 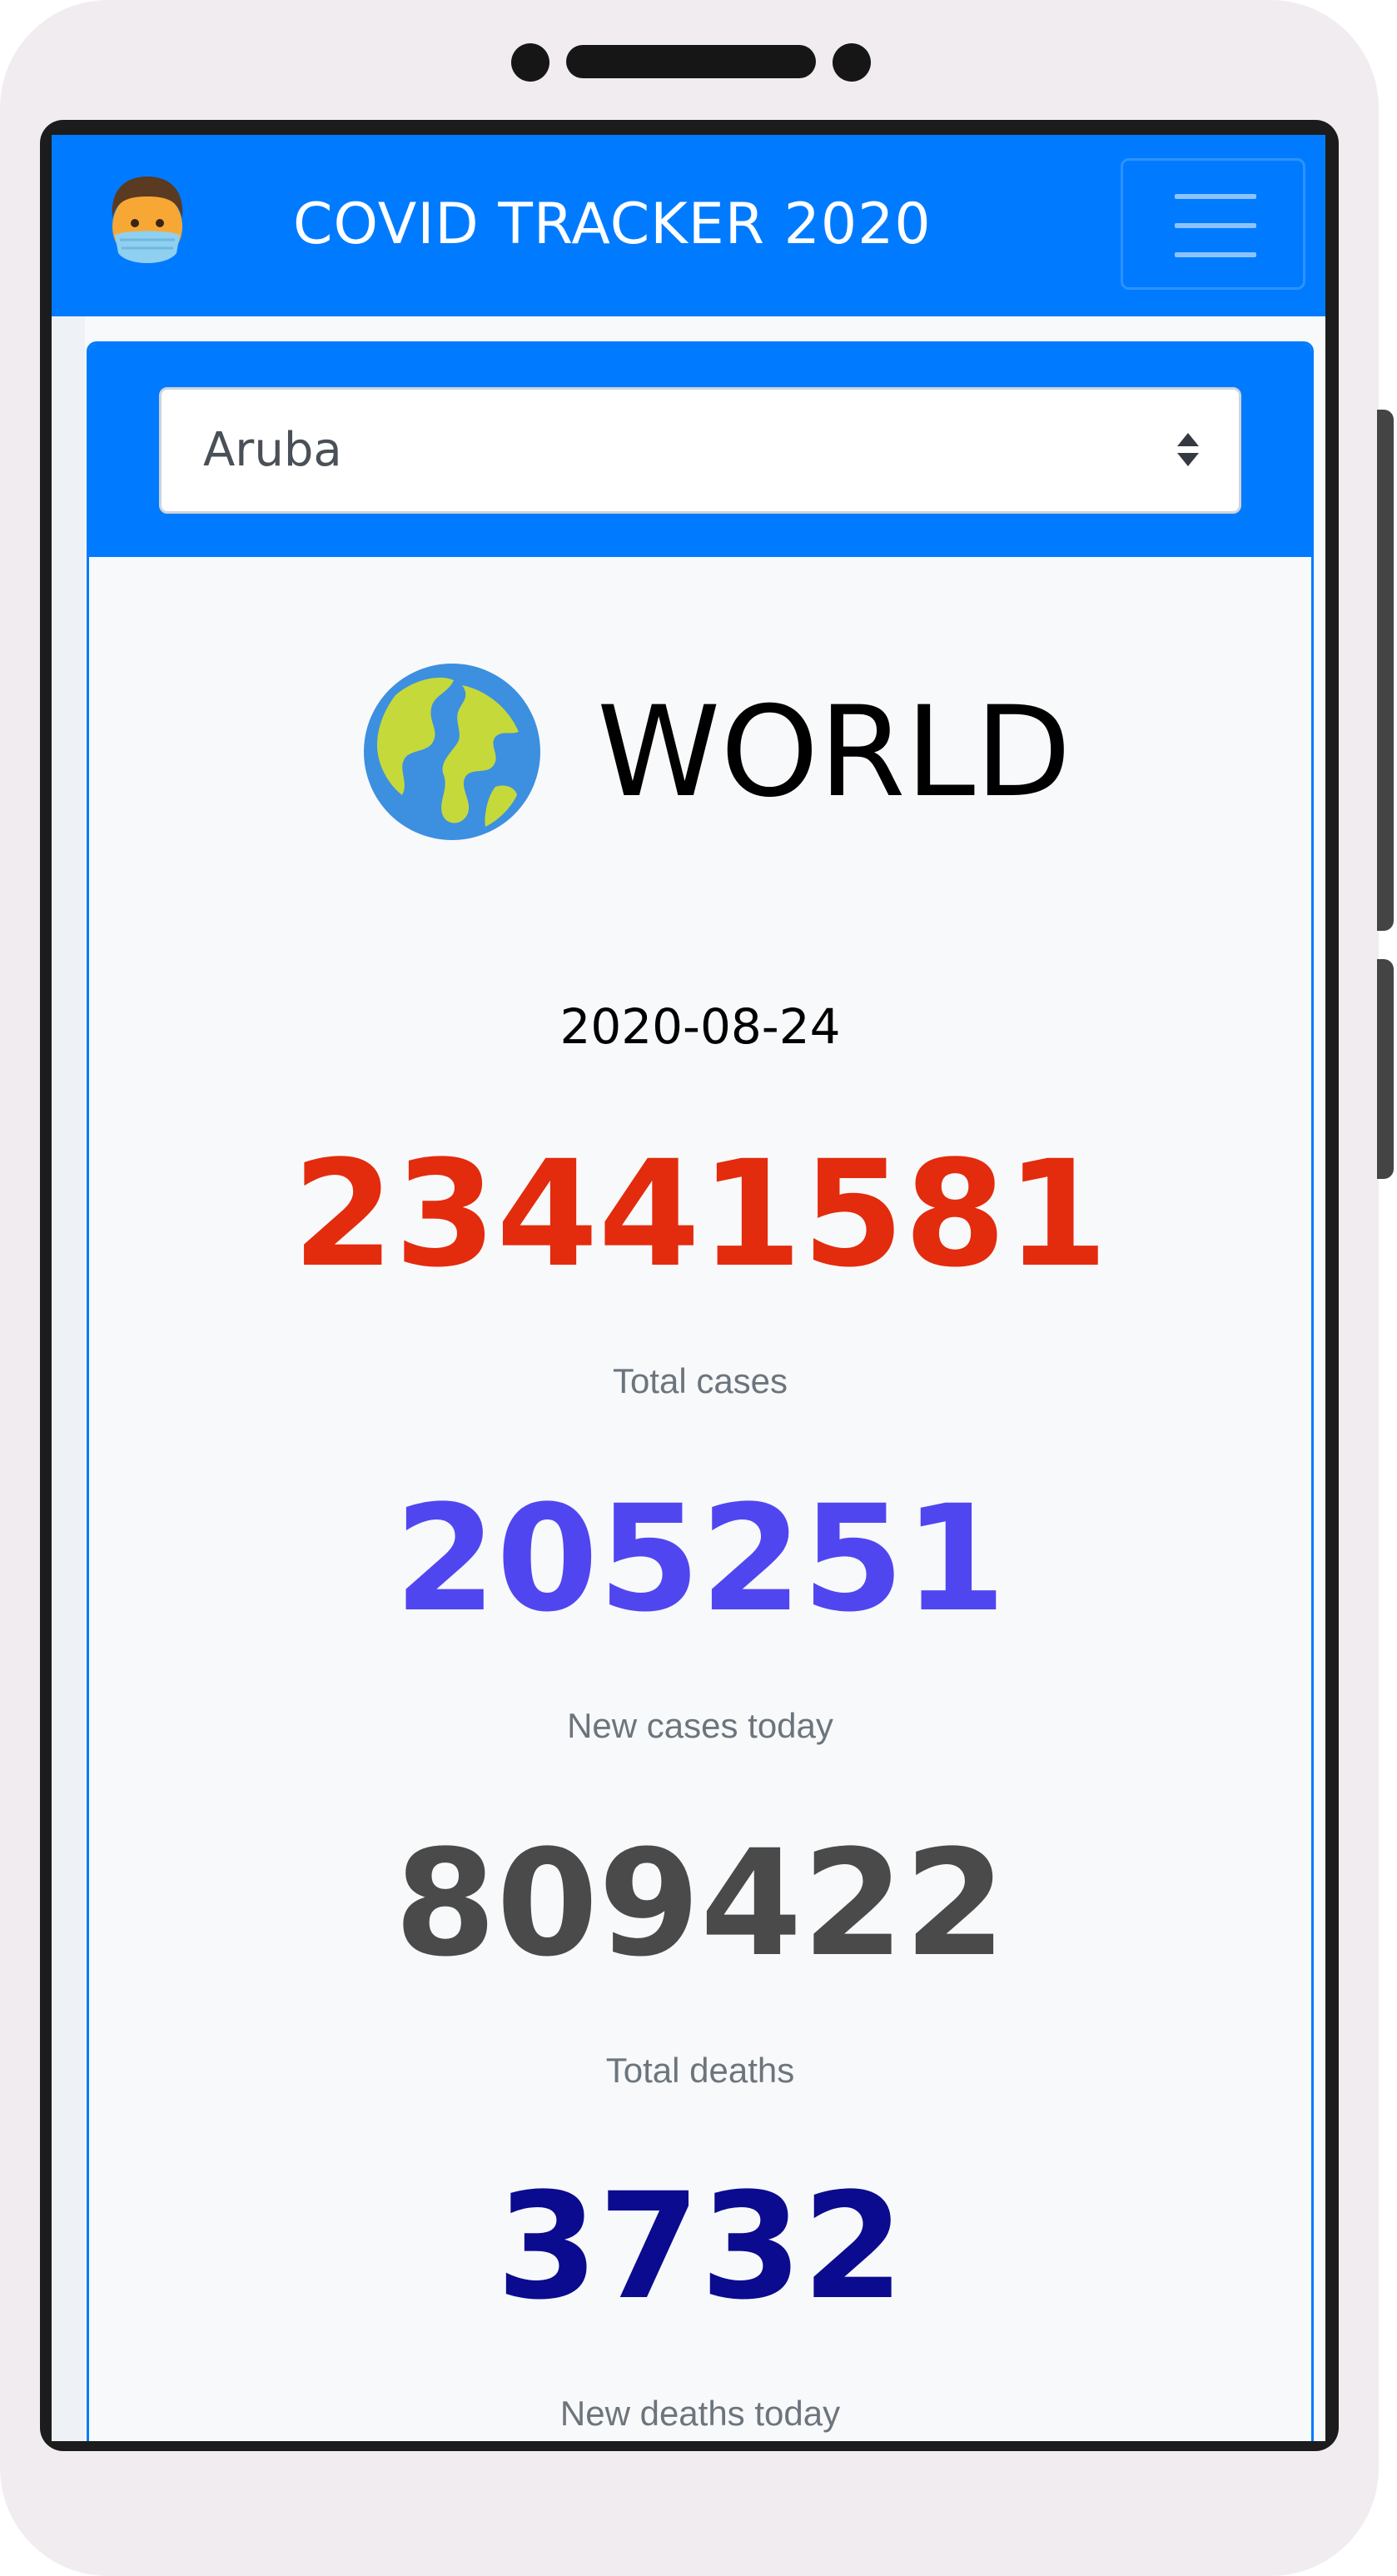 I want to click on country-select: Aruba, so click(x=700, y=450).